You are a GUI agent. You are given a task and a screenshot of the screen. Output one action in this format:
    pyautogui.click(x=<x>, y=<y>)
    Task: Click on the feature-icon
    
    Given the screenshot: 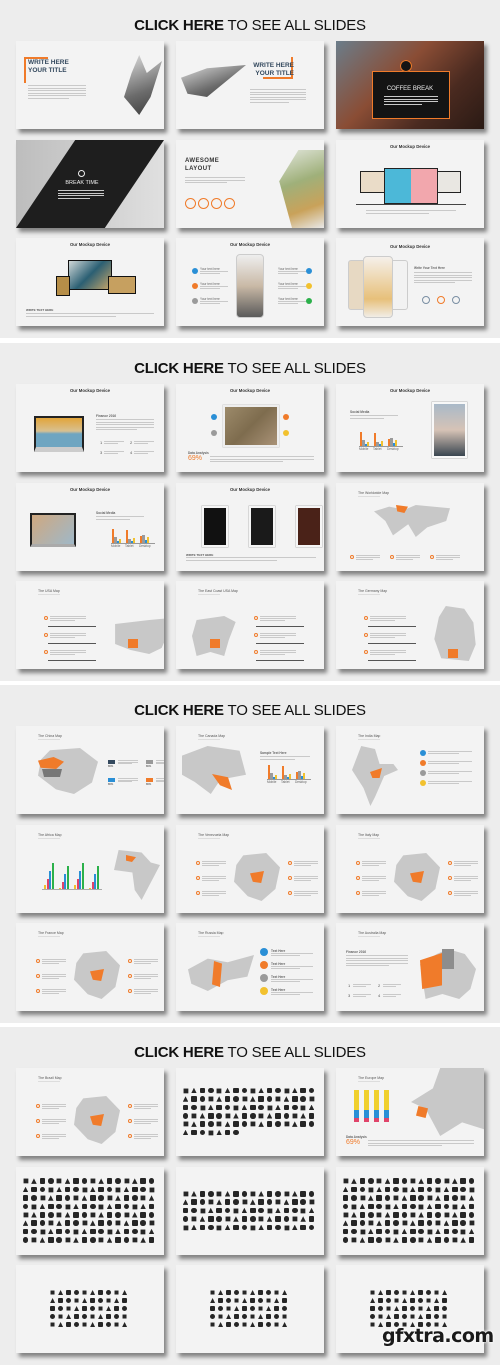 What is the action you would take?
    pyautogui.click(x=190, y=203)
    